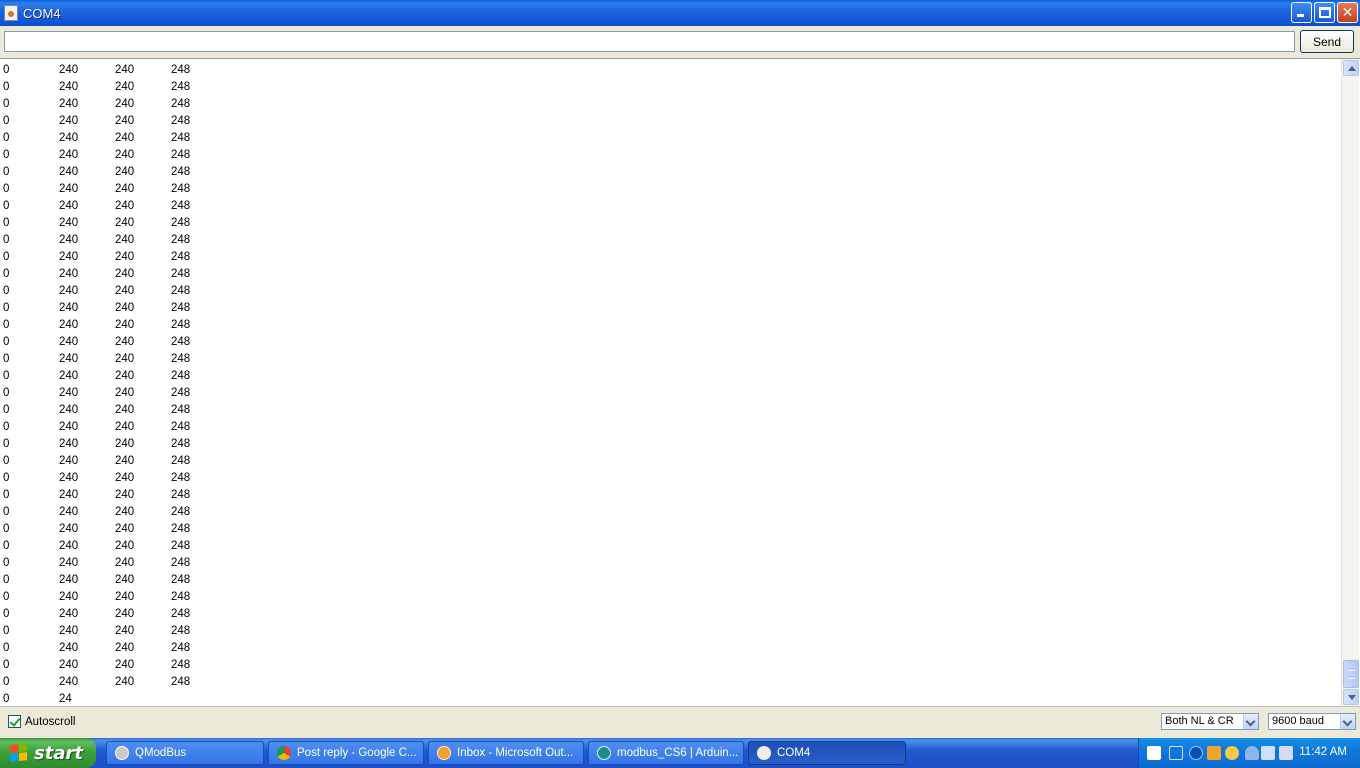  I want to click on start-button: start, so click(48, 753).